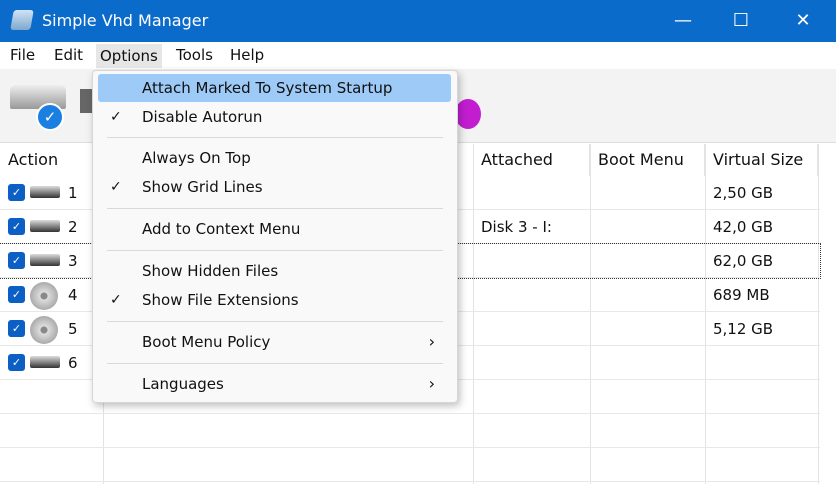 The width and height of the screenshot is (836, 484). I want to click on row-number: 4, so click(73, 295).